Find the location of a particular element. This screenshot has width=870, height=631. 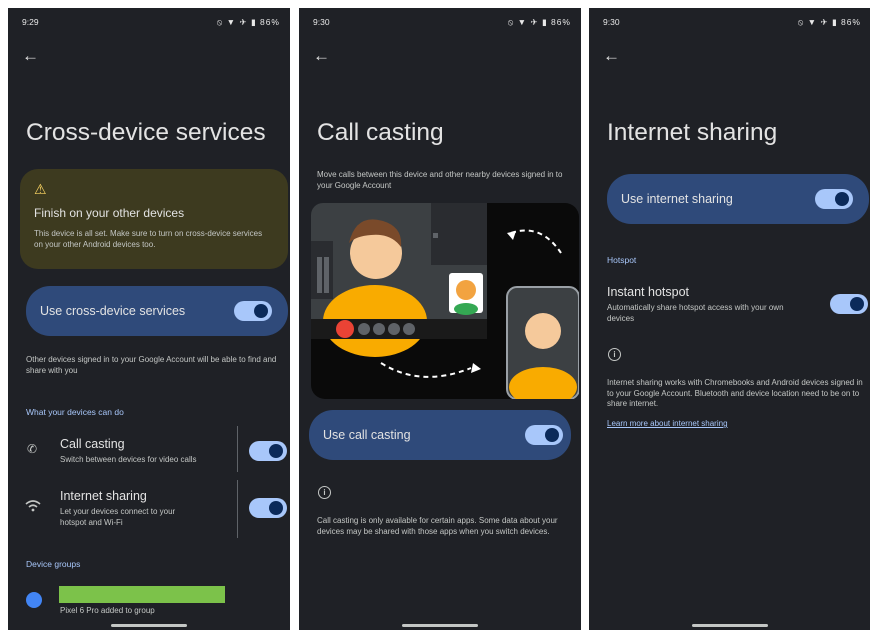

warning-title: Finish on your other devices is located at coordinates (109, 213).